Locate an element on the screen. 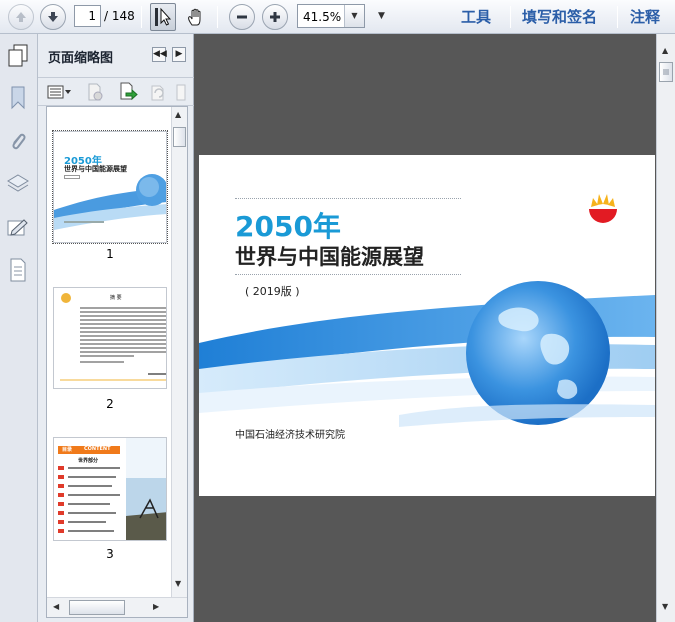  double-chevron-left-icon: ◀◀ is located at coordinates (160, 54).